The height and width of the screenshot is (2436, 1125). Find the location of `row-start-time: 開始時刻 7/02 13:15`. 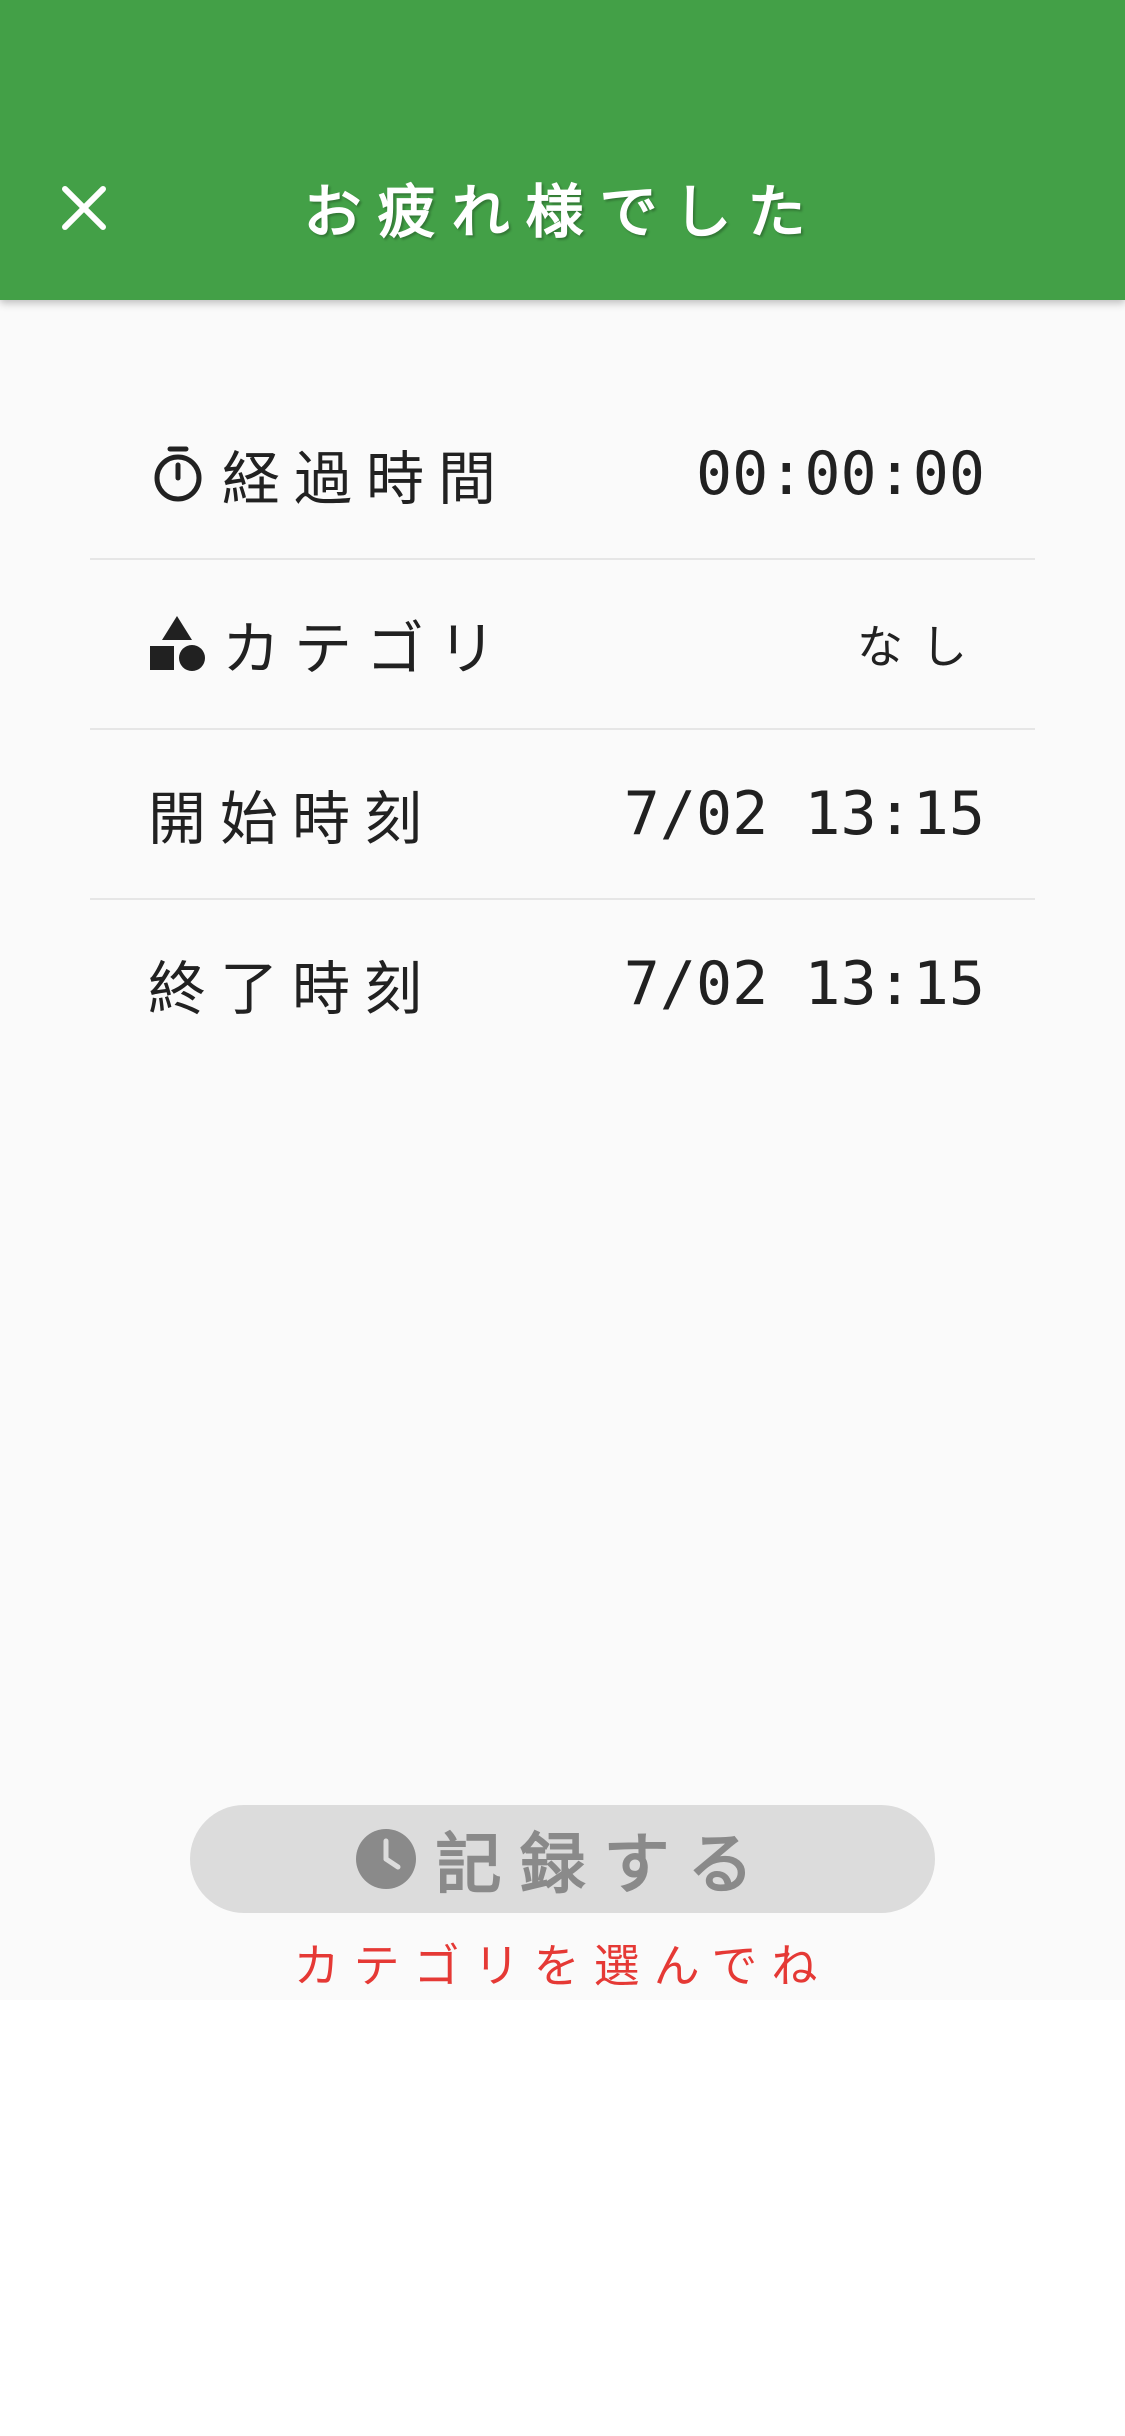

row-start-time: 開始時刻 7/02 13:15 is located at coordinates (562, 815).